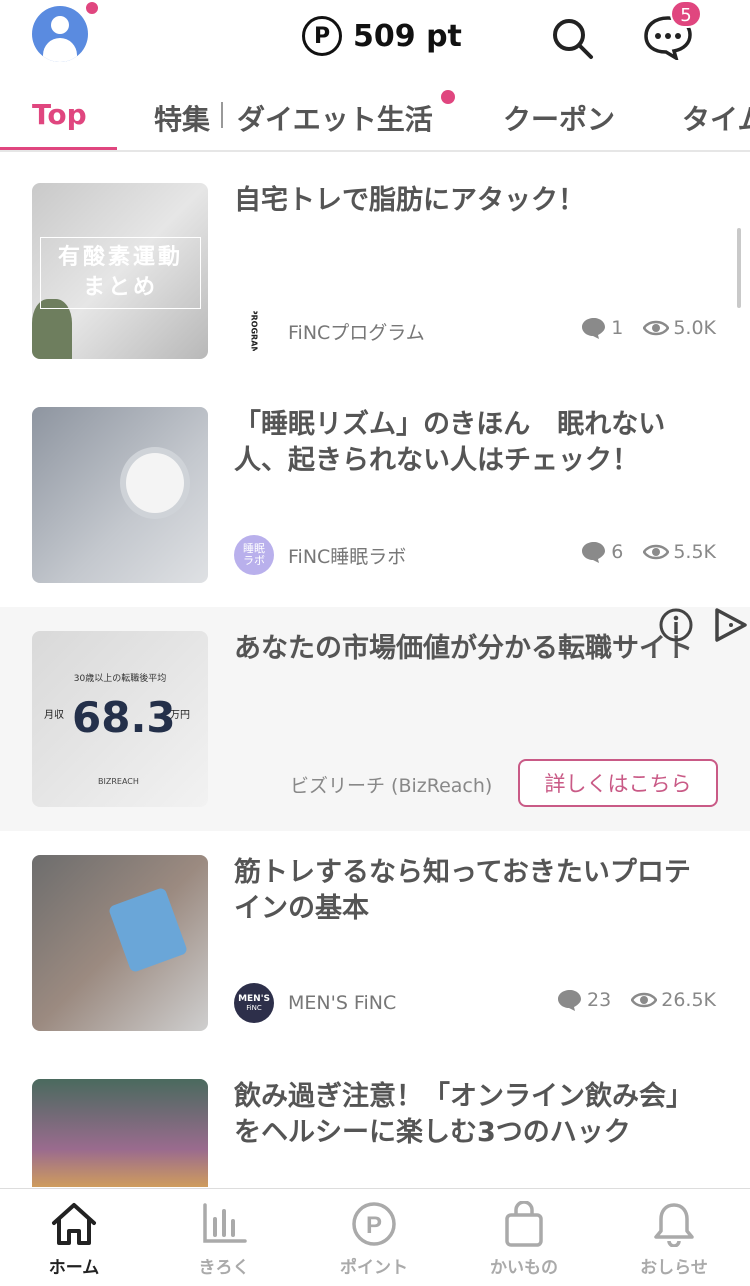  I want to click on article-source: 睡眠ラボ FiNC睡眠ラボ, so click(320, 555).